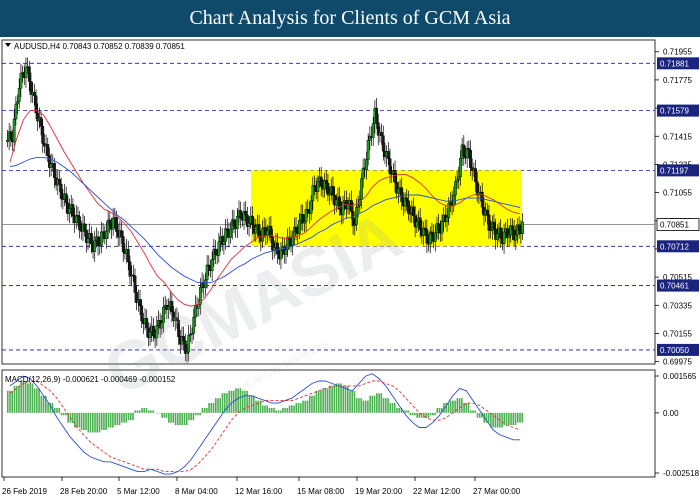 This screenshot has width=700, height=500. I want to click on level-label: 0.70461, so click(674, 286).